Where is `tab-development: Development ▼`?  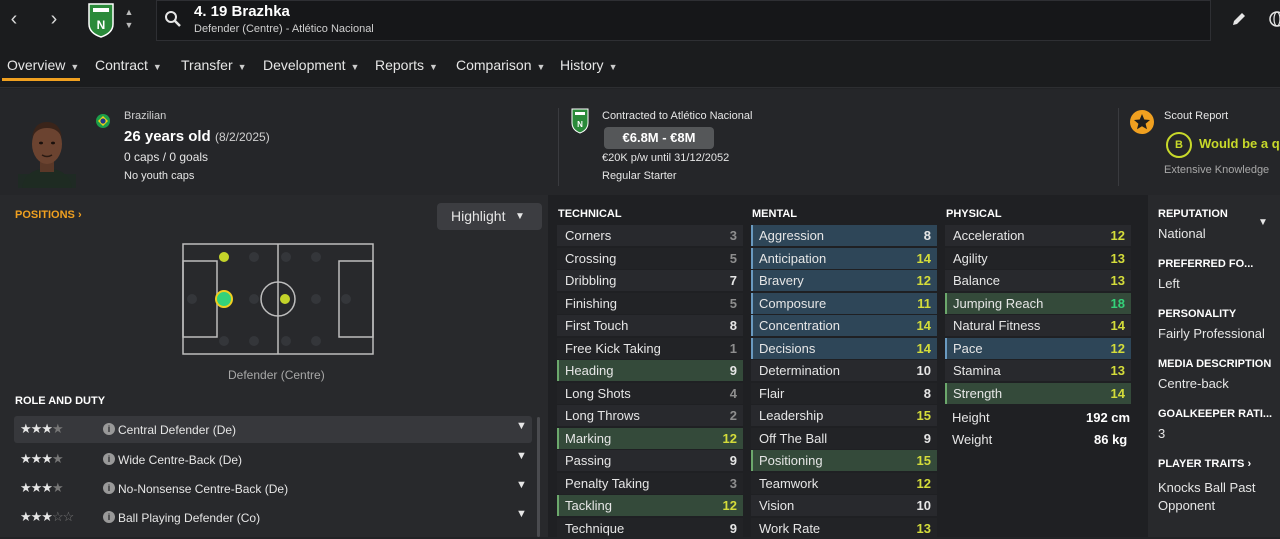 tab-development: Development ▼ is located at coordinates (311, 65).